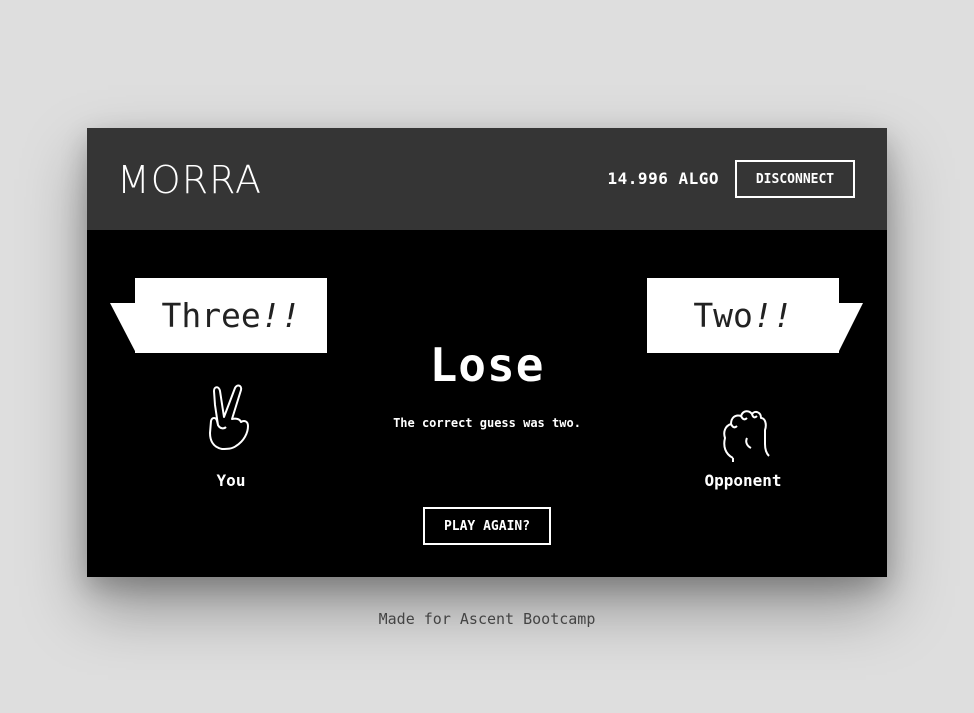 This screenshot has width=974, height=713. Describe the element at coordinates (280, 315) in the screenshot. I see `your-guess-exclamation: !!` at that location.